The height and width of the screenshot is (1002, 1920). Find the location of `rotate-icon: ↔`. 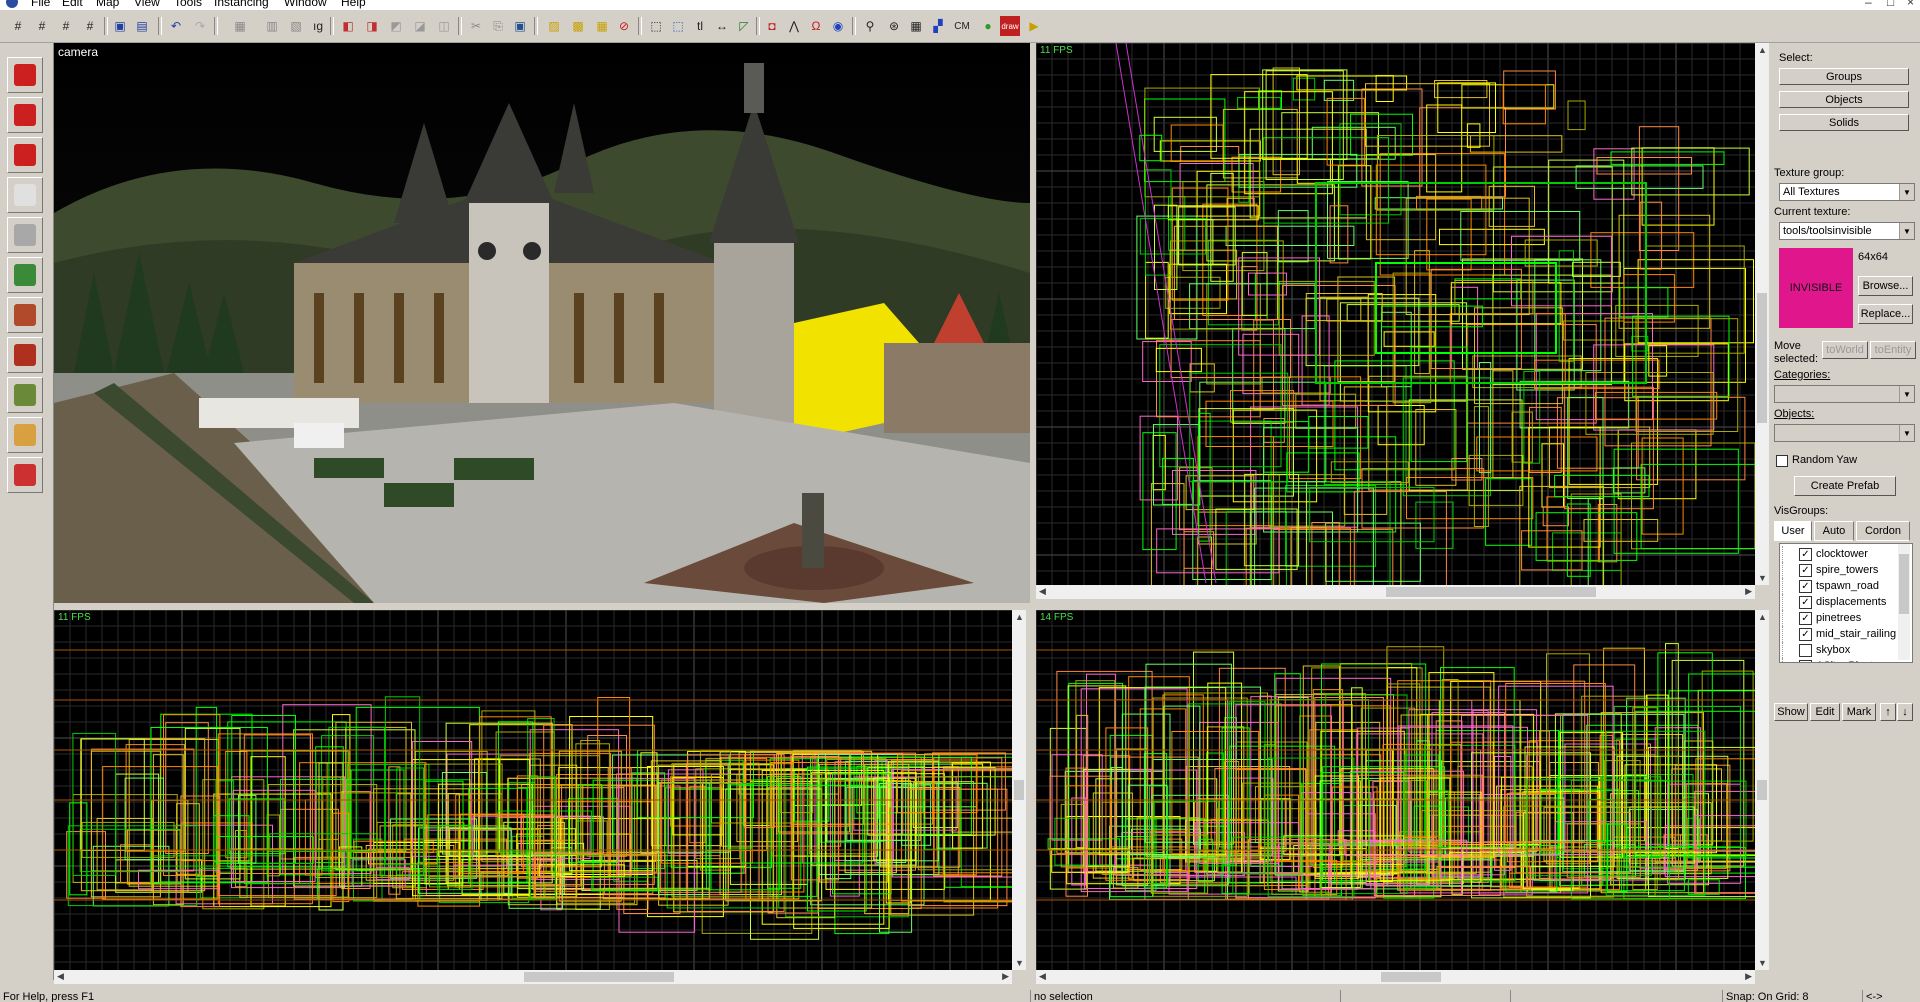

rotate-icon: ↔ is located at coordinates (722, 26).